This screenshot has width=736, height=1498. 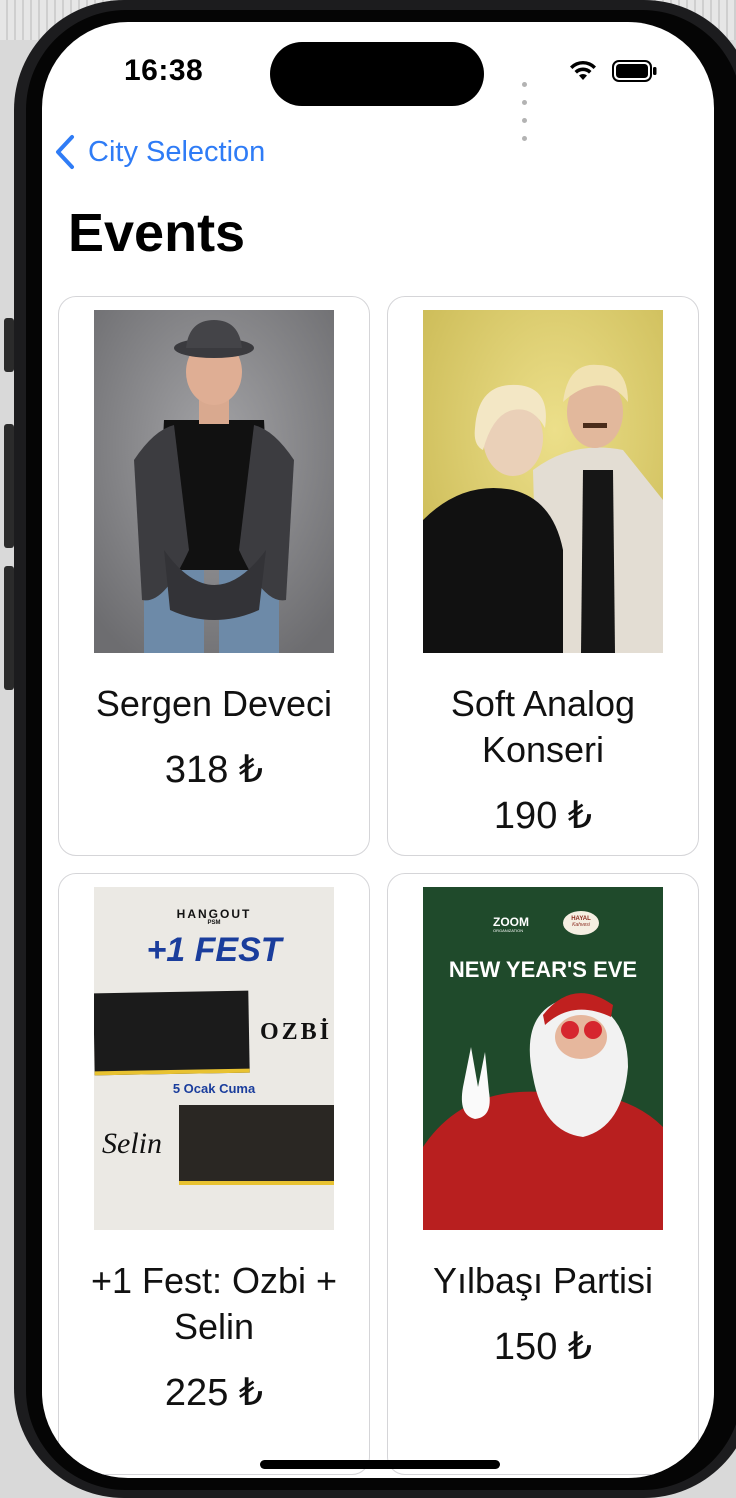 I want to click on event-price: 150 ₺, so click(x=543, y=1347).